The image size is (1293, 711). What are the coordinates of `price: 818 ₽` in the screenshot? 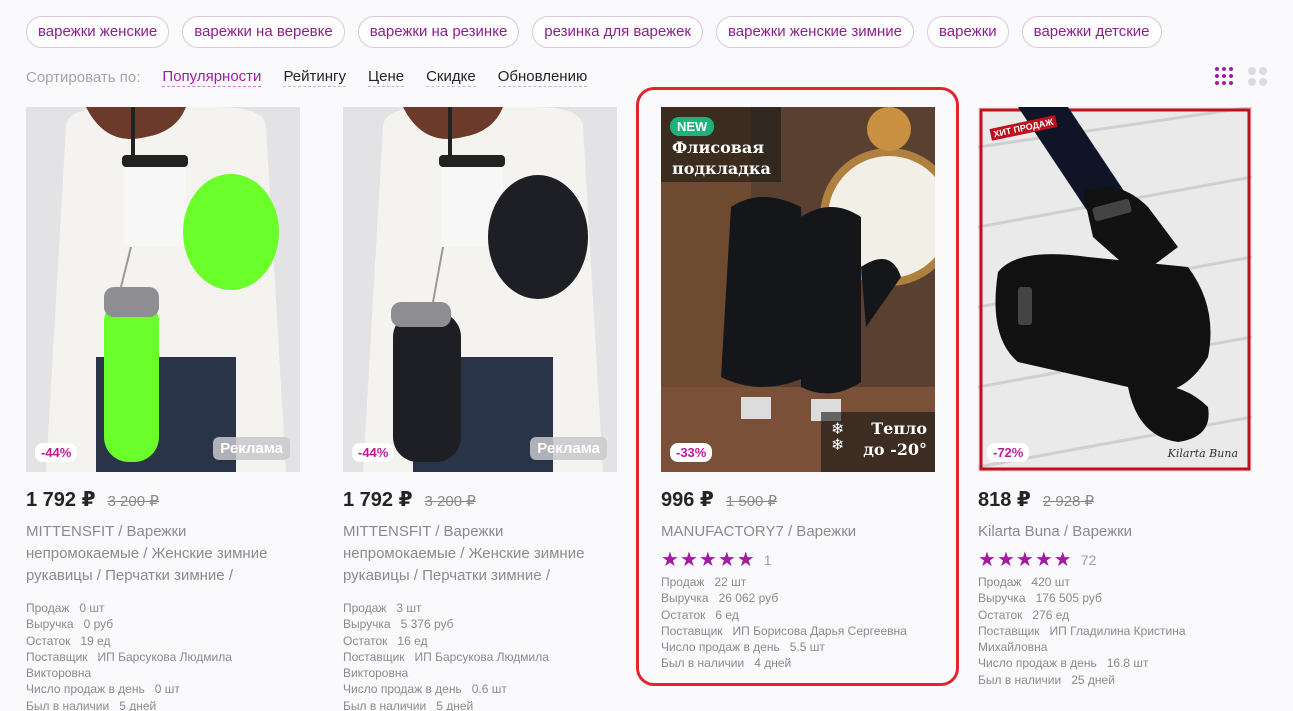 It's located at (1004, 500).